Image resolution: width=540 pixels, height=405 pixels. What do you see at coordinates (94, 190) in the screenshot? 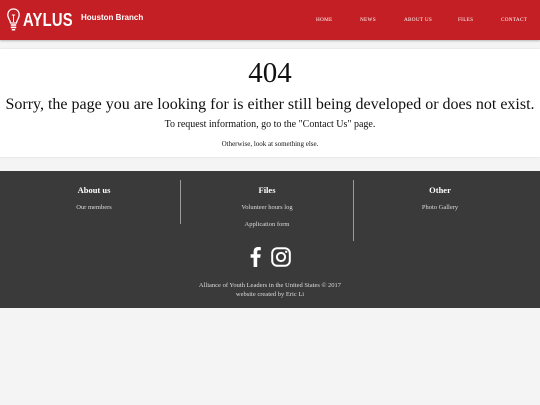
I see `footer-about-title: About us` at bounding box center [94, 190].